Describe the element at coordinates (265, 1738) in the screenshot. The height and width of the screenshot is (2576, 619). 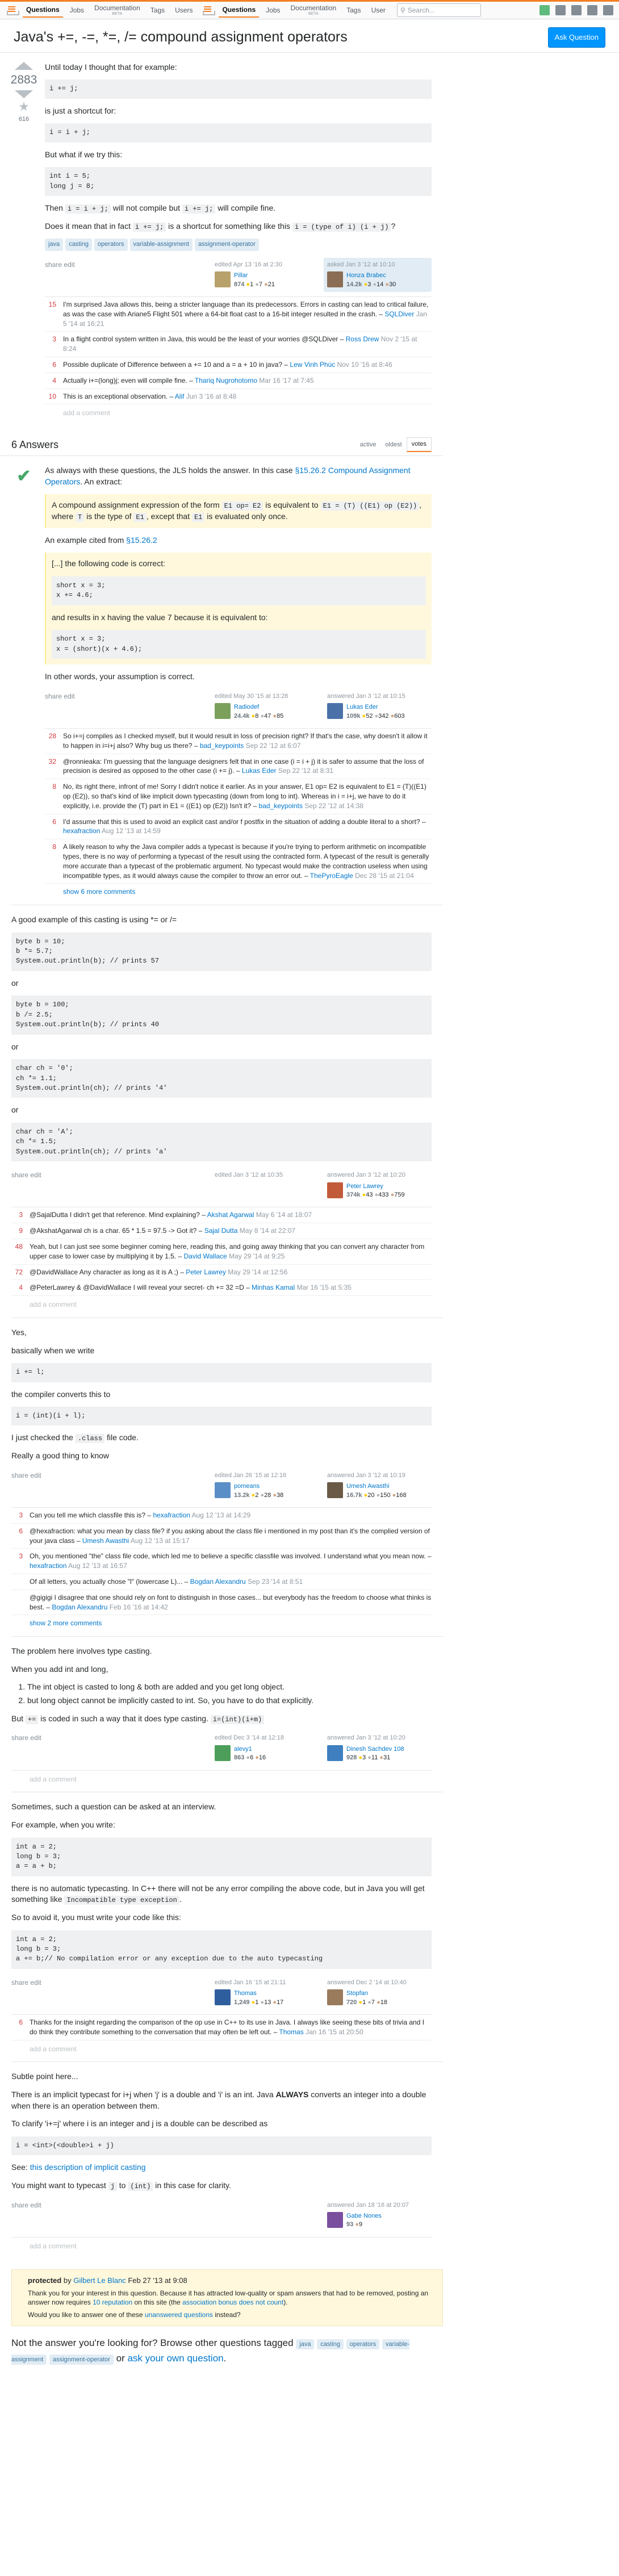
I see `edited-link: edited Dec 3 '14 at 12:18` at that location.